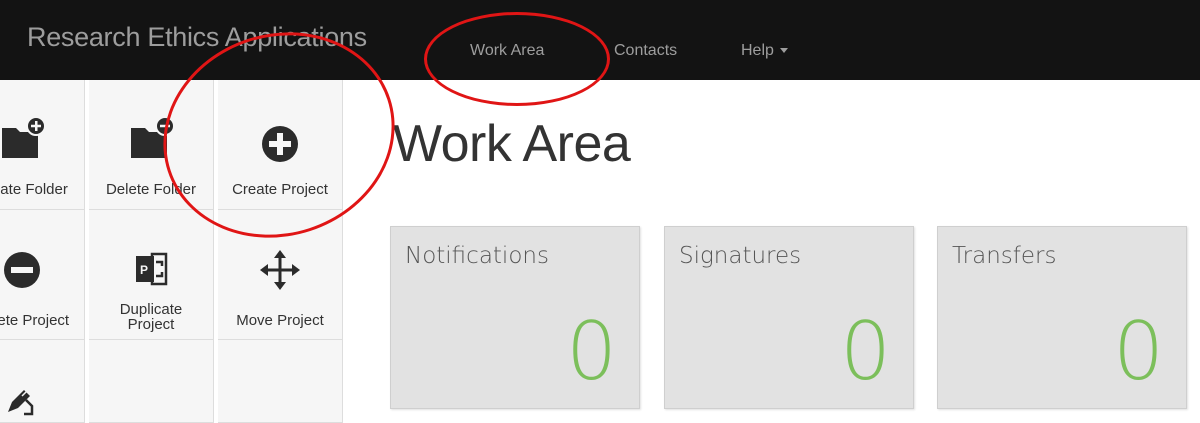 The width and height of the screenshot is (1200, 423). I want to click on create-folder-button: Create Folder, so click(42, 145).